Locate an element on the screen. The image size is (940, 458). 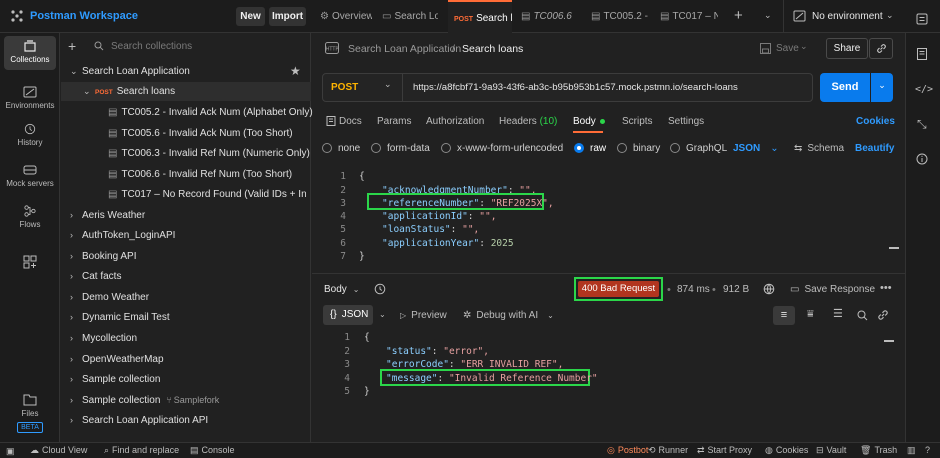
save-response-button: ▭ Save Response is located at coordinates (832, 289).